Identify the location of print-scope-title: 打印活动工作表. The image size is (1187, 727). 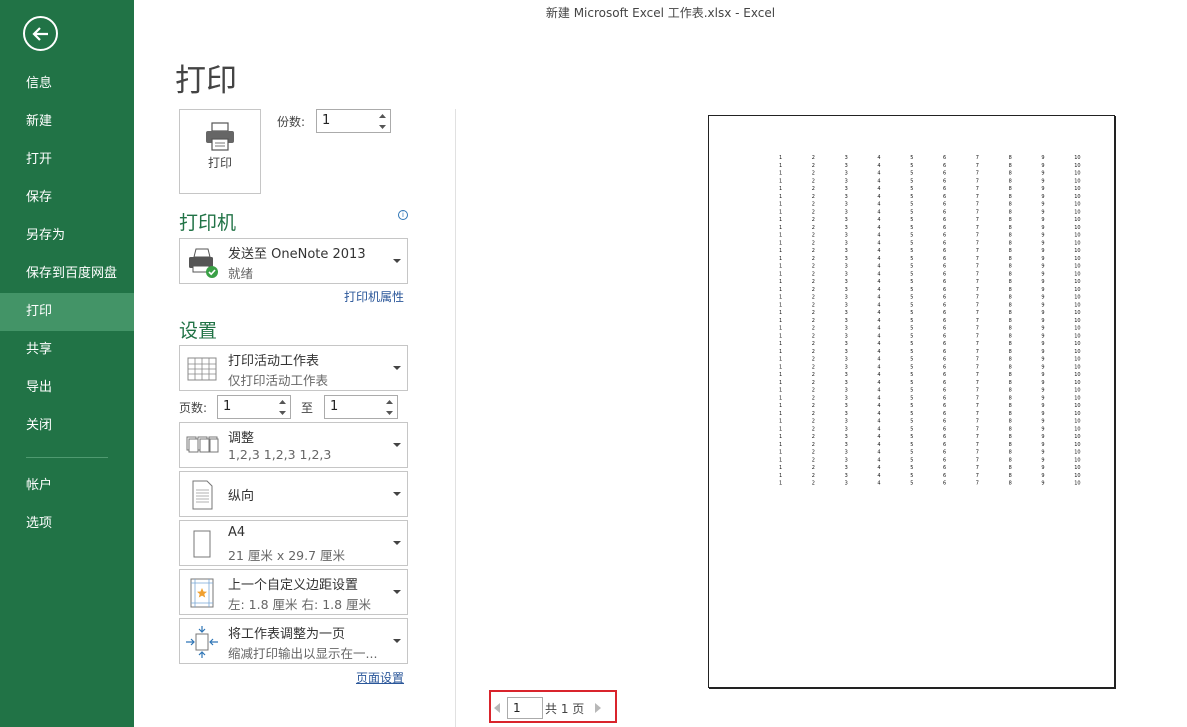
(274, 361).